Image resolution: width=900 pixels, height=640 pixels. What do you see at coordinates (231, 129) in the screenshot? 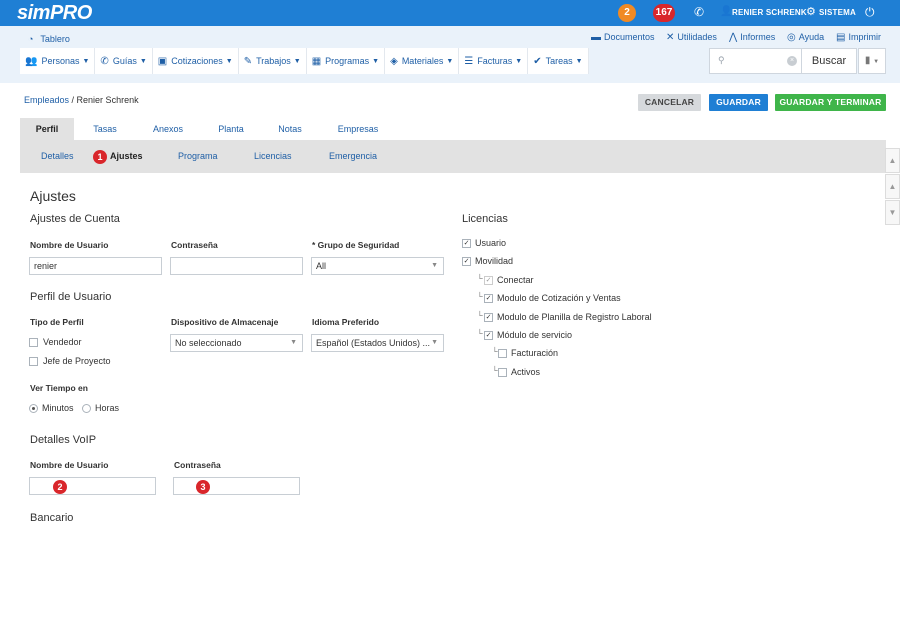
I see `tab-plant: Planta` at bounding box center [231, 129].